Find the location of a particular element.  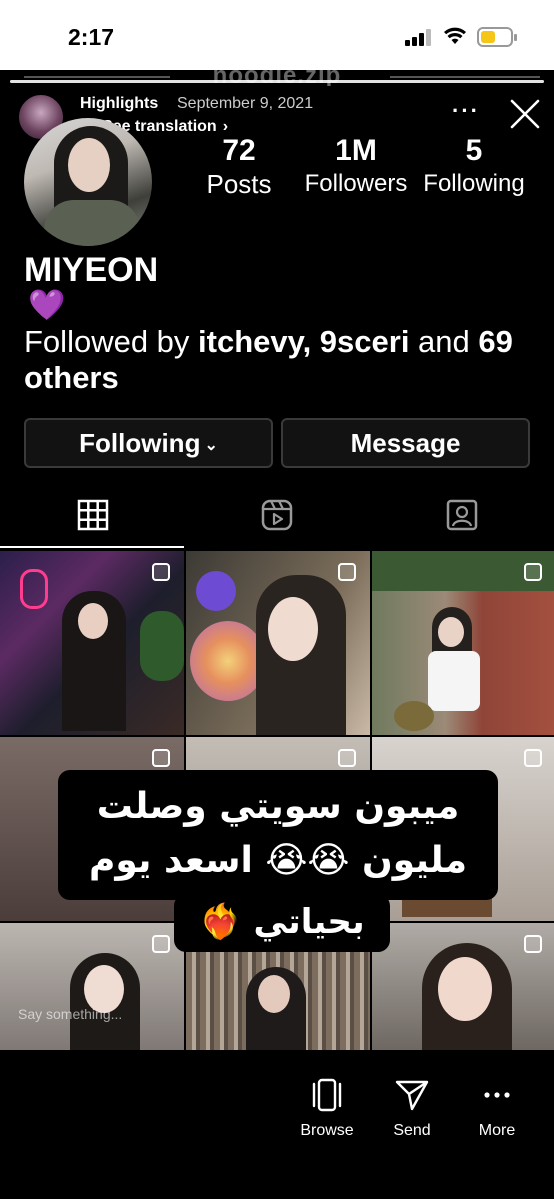

story-caption: ميبون سويتي وصلت مليون 😭😭 اسعد يوم is located at coordinates (278, 835).